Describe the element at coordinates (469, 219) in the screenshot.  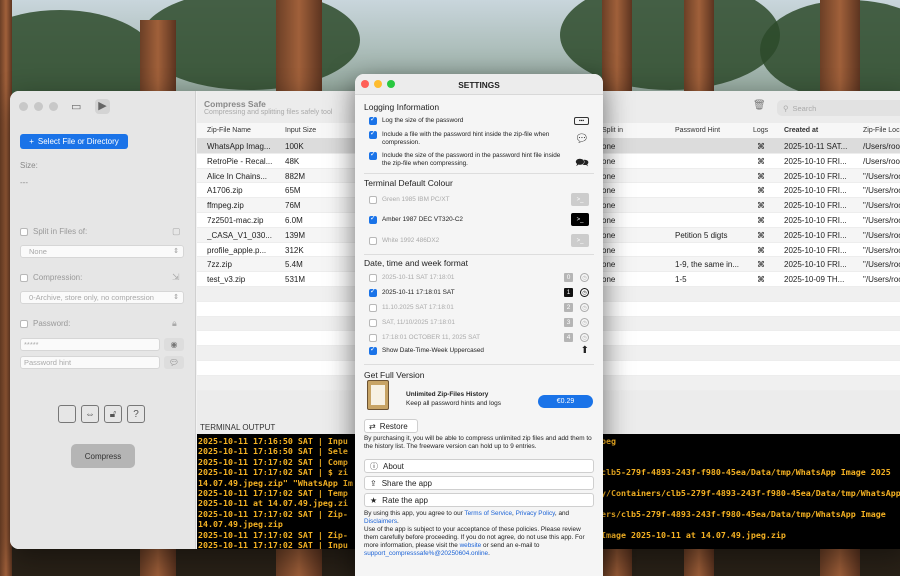
I see `amber-terminal-option: Amber 1987 DEC VT320-C2` at that location.